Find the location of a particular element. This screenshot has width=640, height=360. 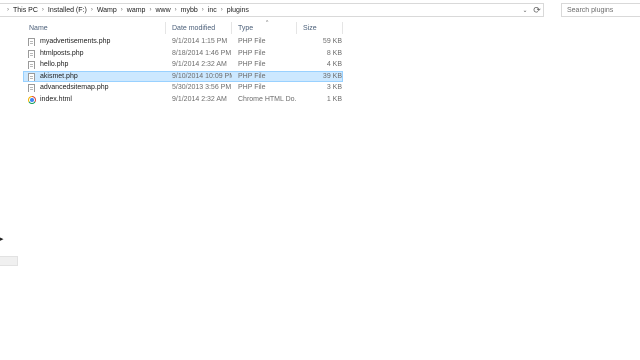

file-size: 4 KB is located at coordinates (334, 64).